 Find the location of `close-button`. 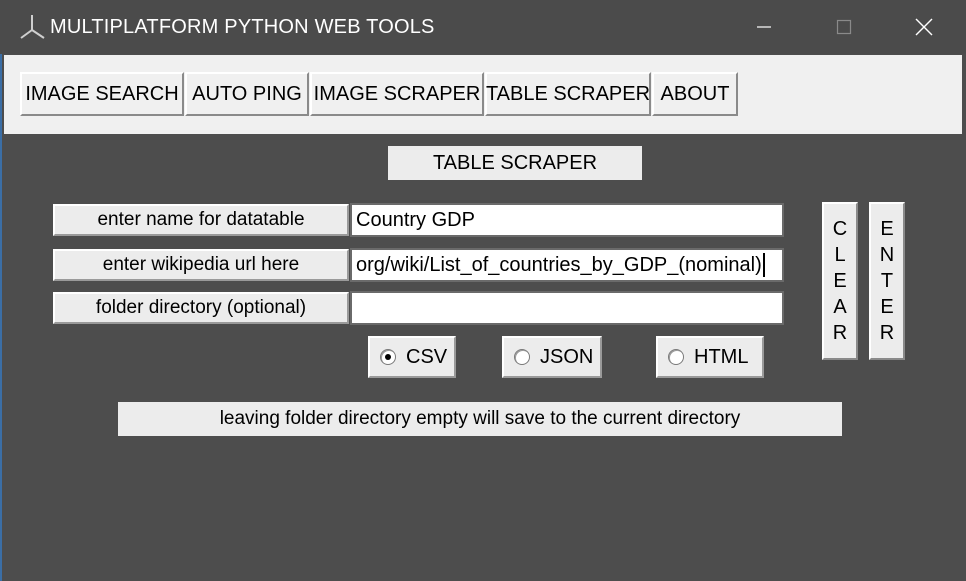

close-button is located at coordinates (924, 27).